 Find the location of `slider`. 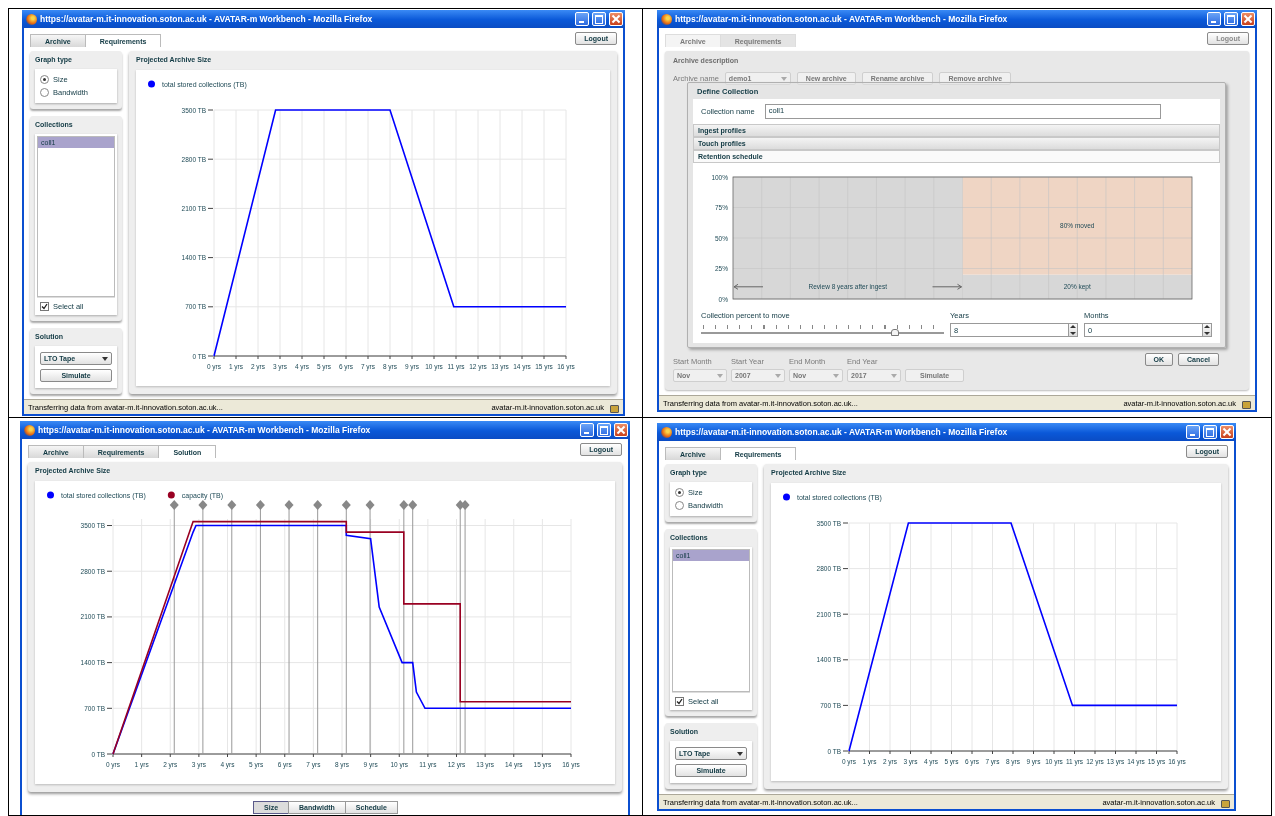

slider is located at coordinates (822, 330).